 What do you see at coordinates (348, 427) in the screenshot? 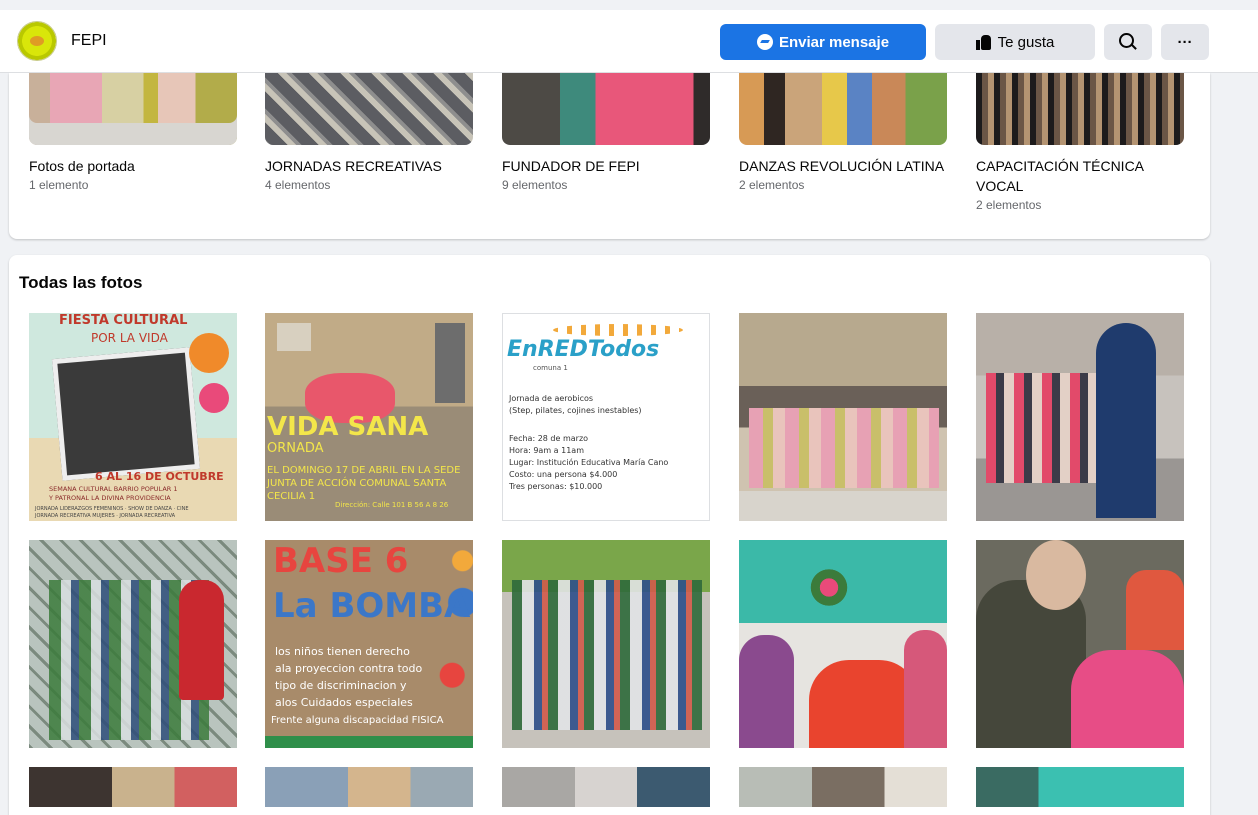
I see `poster-text: VIDA SANA` at bounding box center [348, 427].